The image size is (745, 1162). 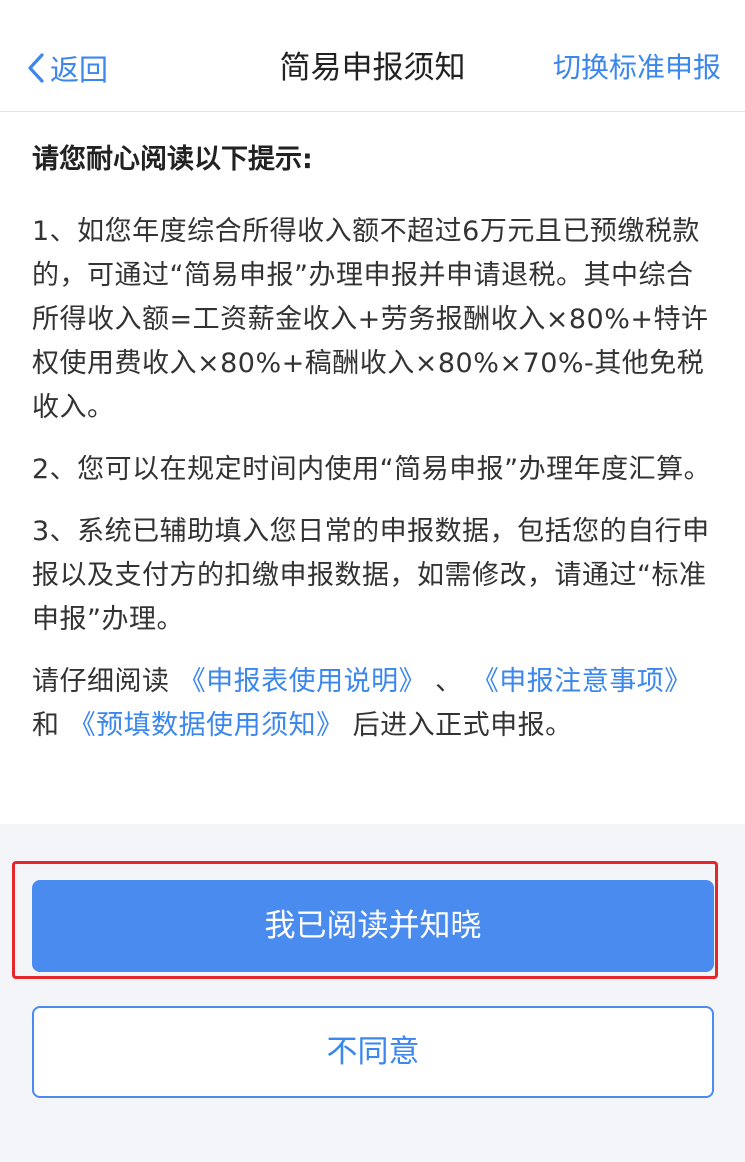 What do you see at coordinates (79, 70) in the screenshot?
I see `back-label: 返回` at bounding box center [79, 70].